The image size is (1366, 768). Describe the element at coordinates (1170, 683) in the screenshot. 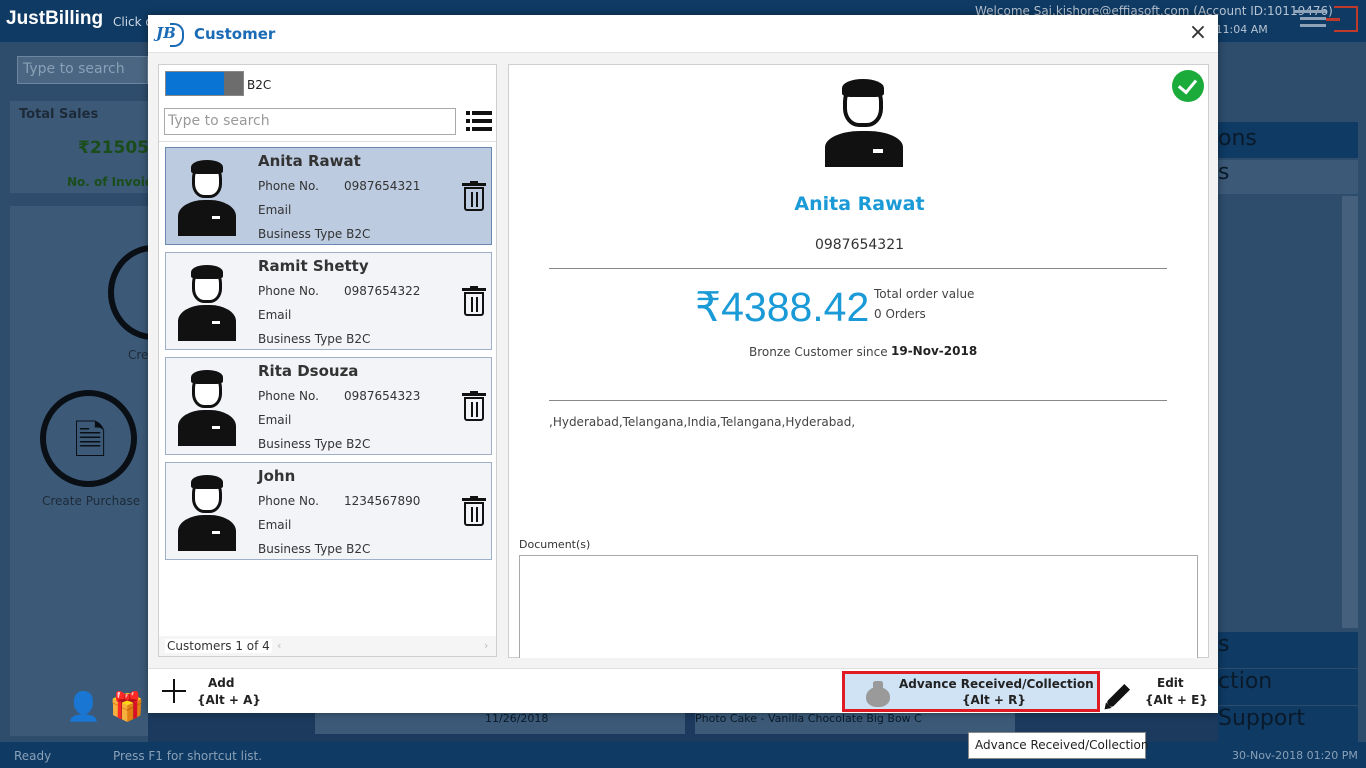

I see `edit-label: Edit` at that location.